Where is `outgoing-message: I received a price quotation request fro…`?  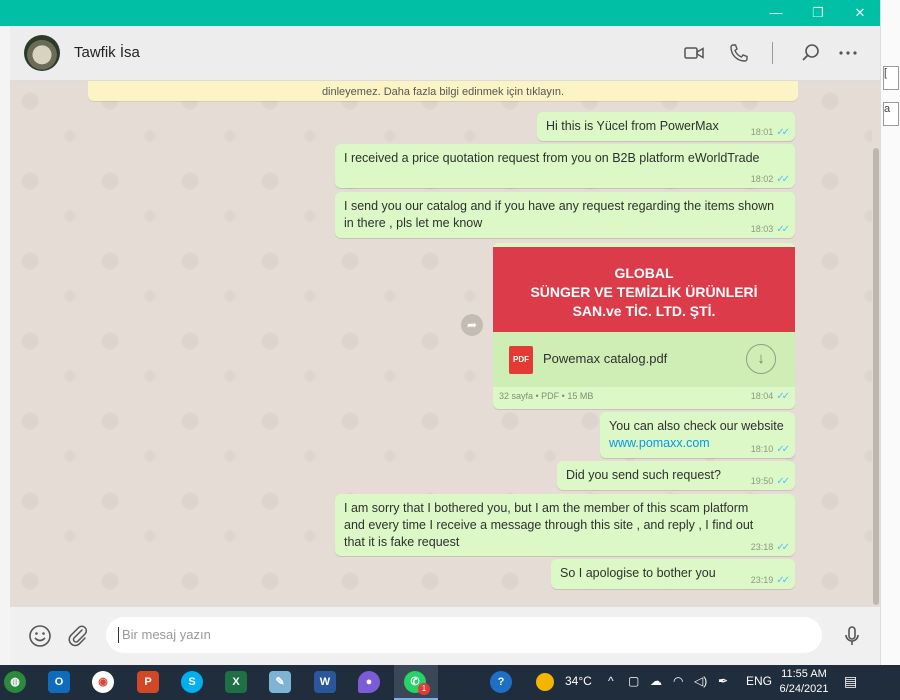
outgoing-message: I received a price quotation request fro… is located at coordinates (565, 166).